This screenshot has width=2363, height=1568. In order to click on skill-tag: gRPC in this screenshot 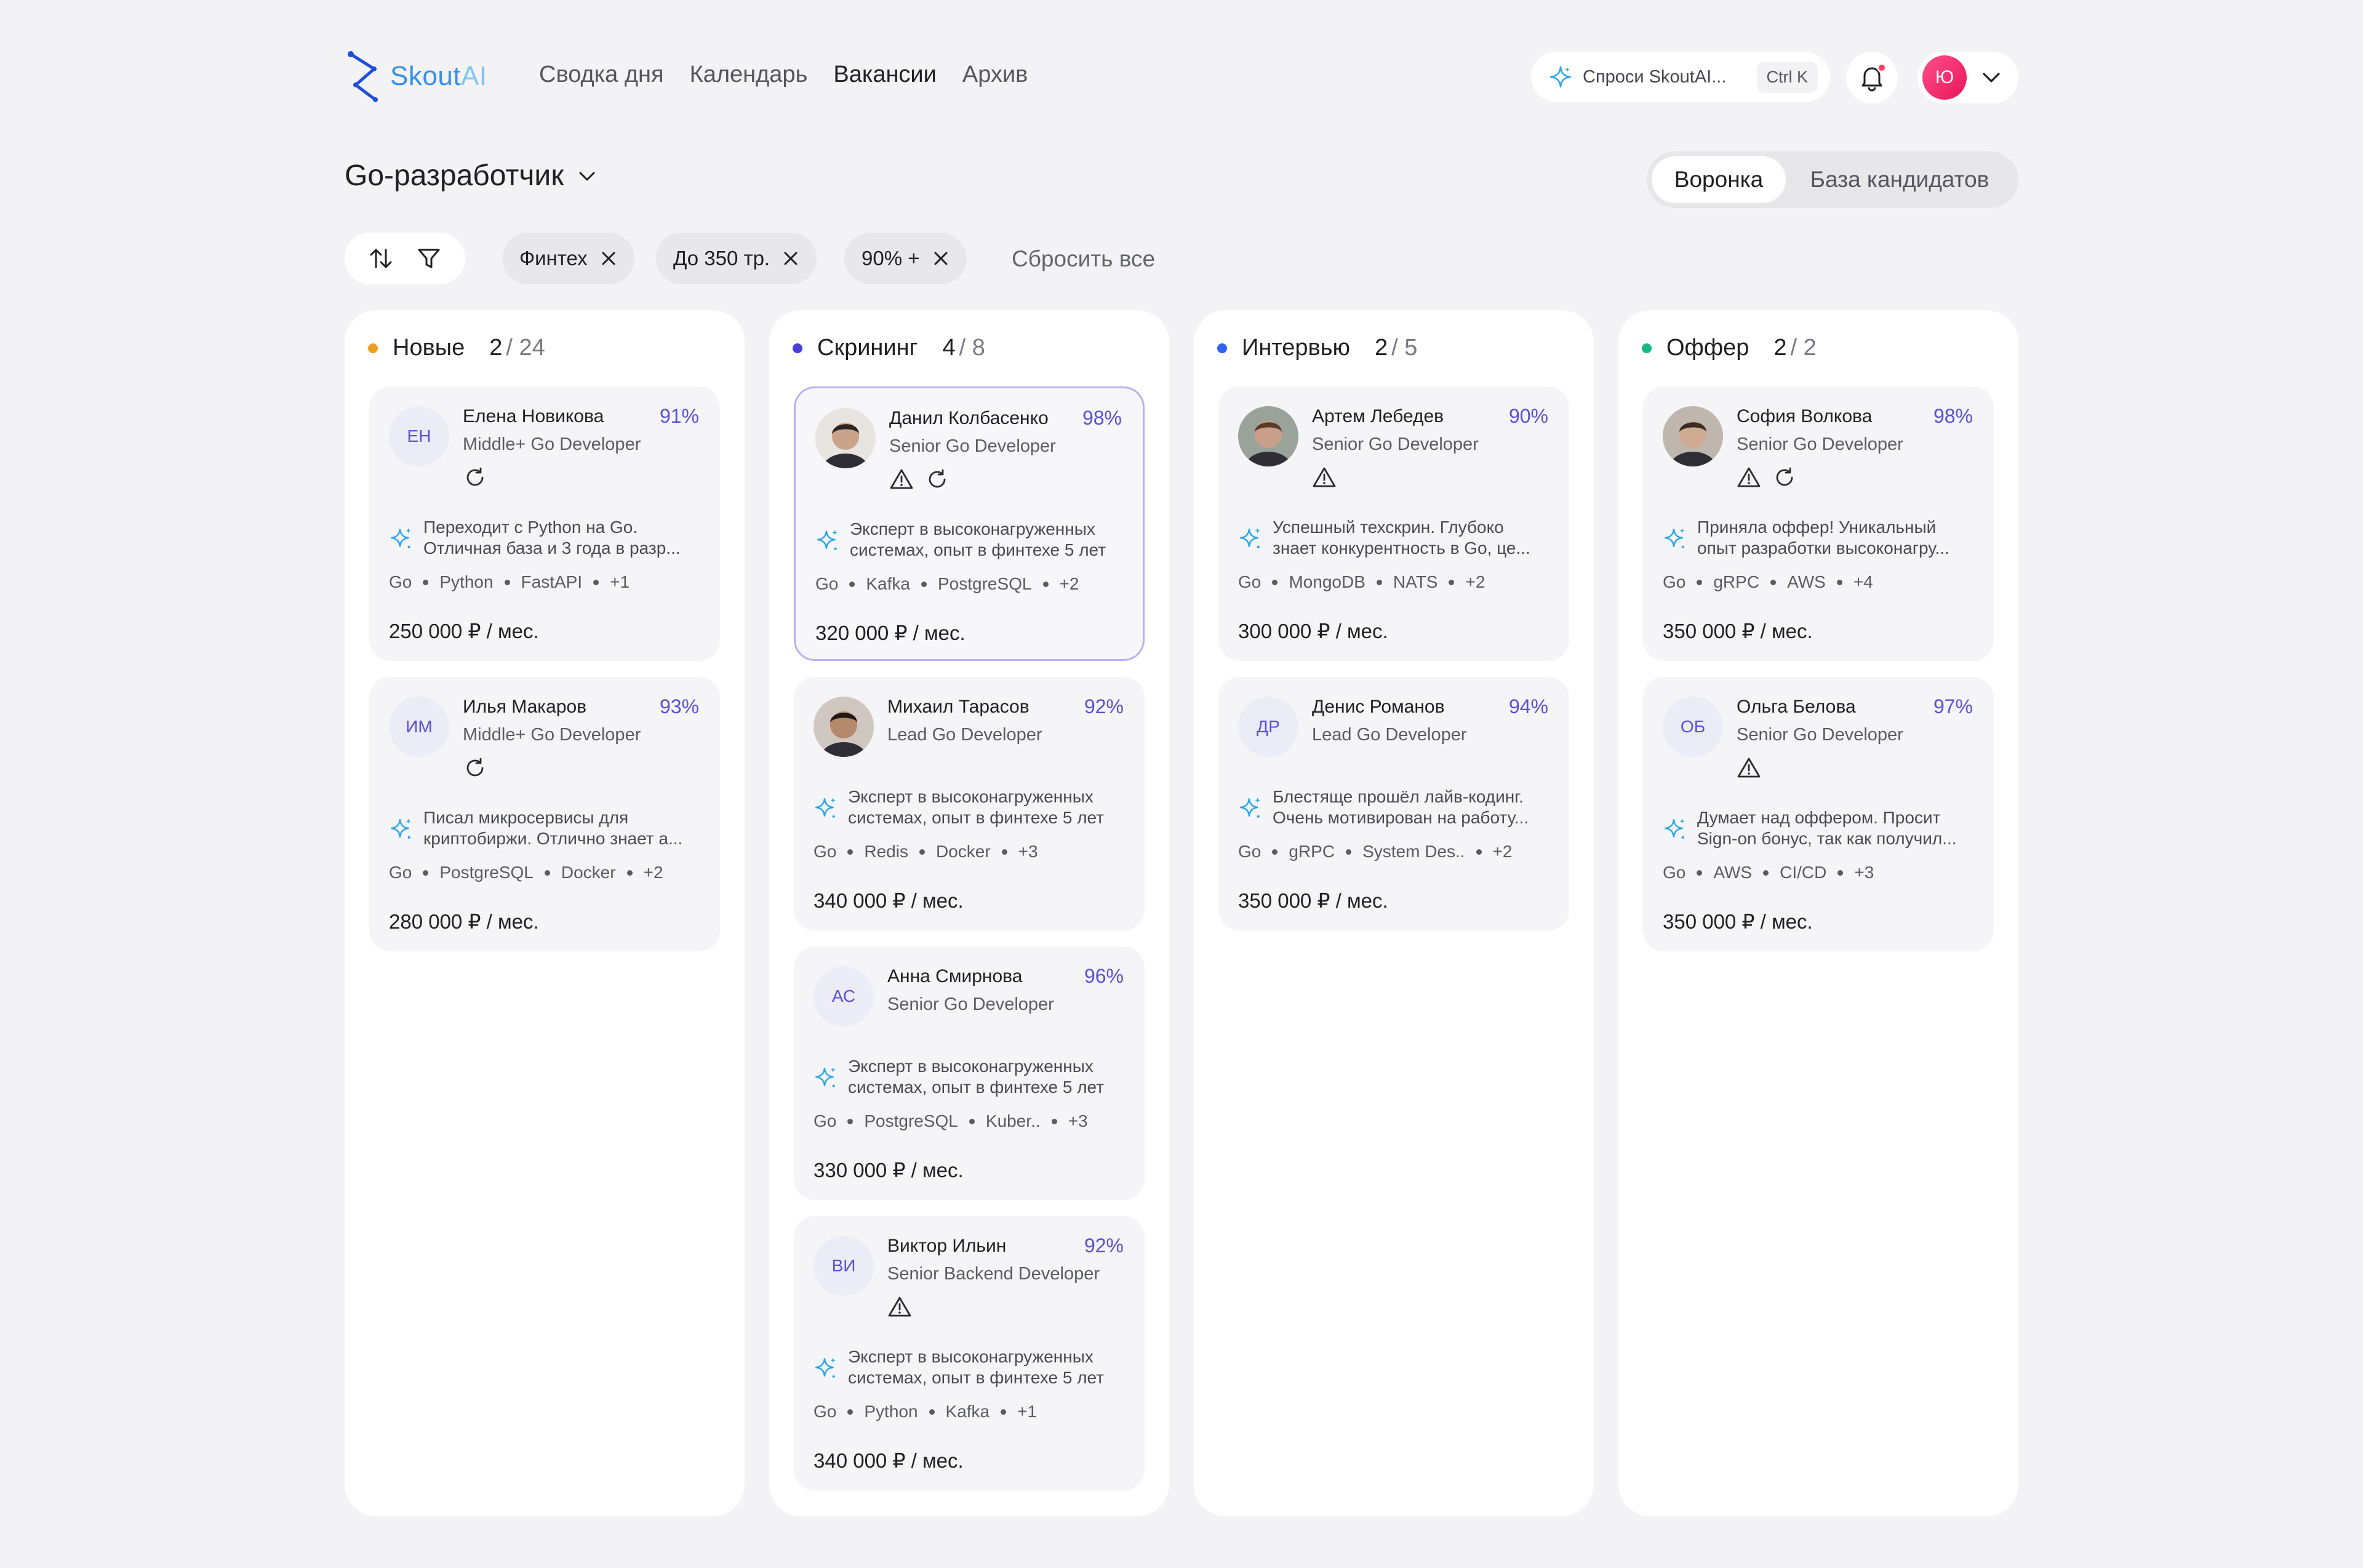, I will do `click(1737, 581)`.